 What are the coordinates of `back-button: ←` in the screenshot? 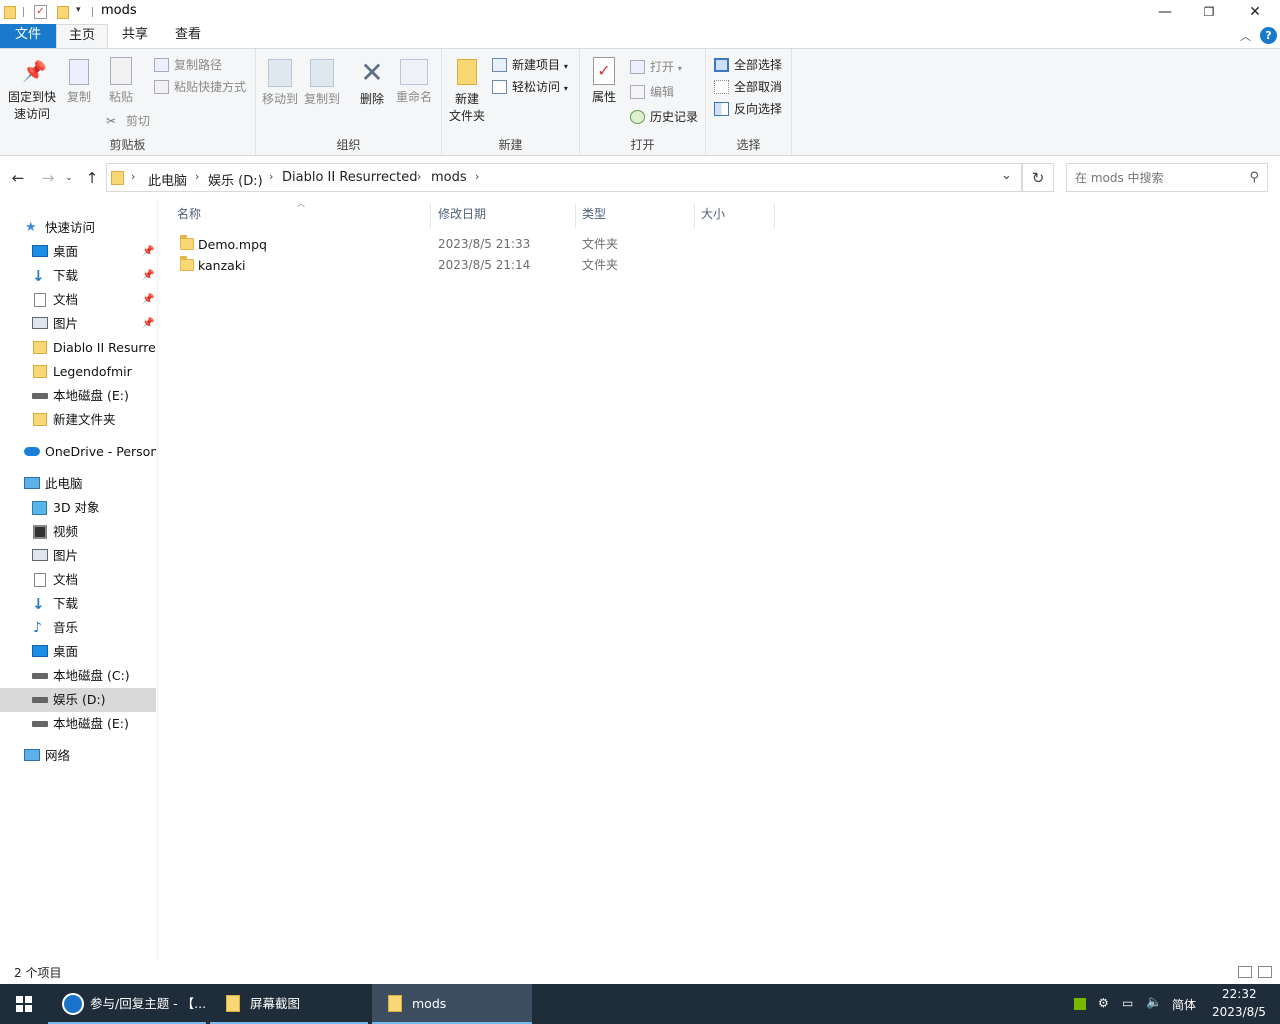 It's located at (18, 178).